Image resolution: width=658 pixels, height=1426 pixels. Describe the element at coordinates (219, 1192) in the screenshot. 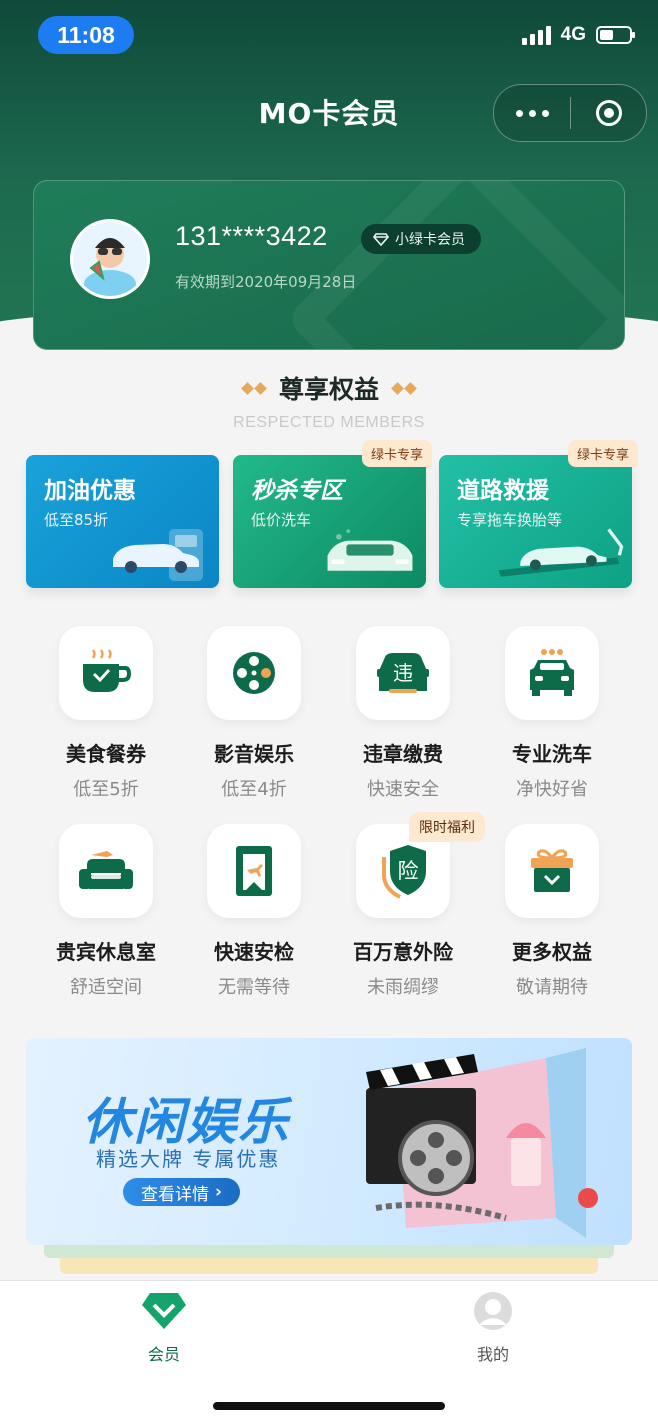

I see `chevron-right-icon: ›` at that location.